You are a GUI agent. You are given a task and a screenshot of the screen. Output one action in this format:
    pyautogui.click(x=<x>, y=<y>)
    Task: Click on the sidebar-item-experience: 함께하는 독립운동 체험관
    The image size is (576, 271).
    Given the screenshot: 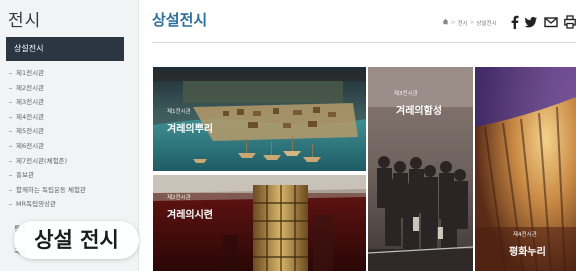 What is the action you would take?
    pyautogui.click(x=70, y=190)
    